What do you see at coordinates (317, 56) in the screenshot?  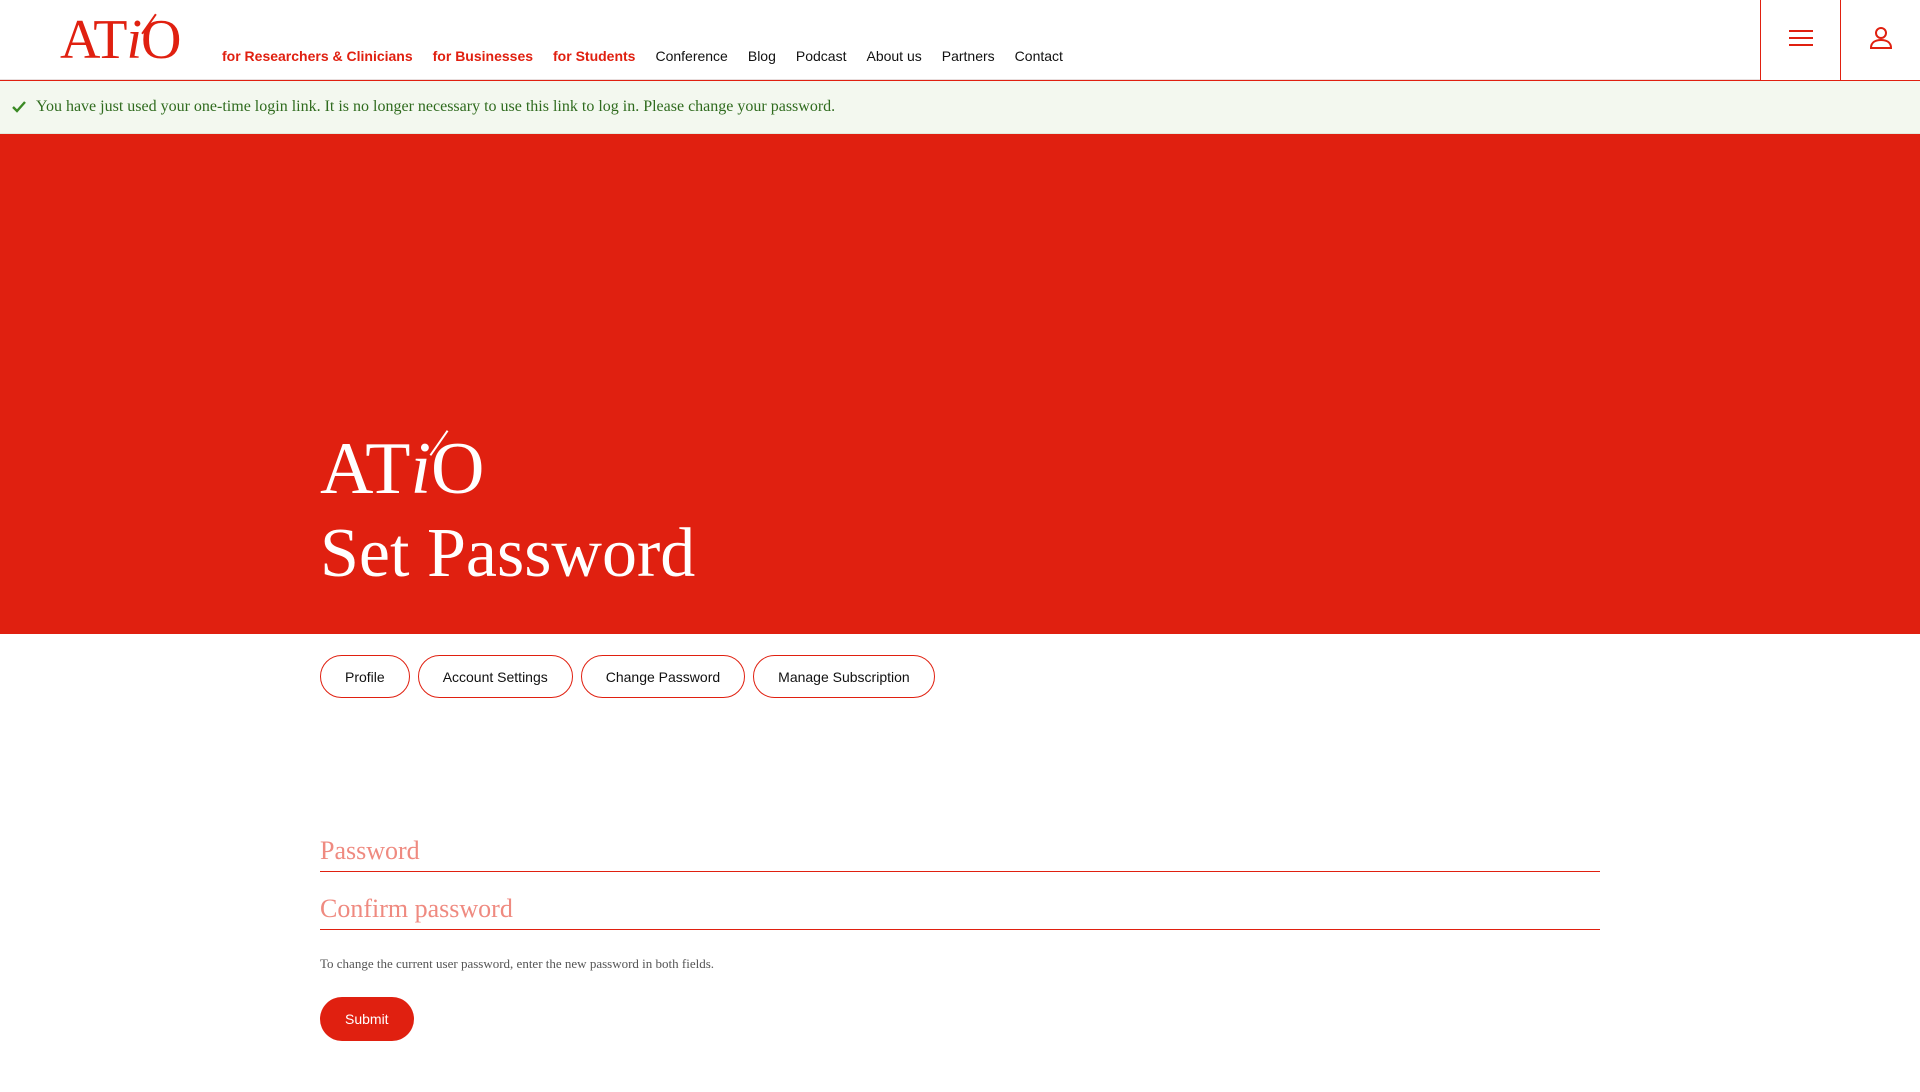 I see `nav-researchers-clinicians: for Researchers & Clinicians` at bounding box center [317, 56].